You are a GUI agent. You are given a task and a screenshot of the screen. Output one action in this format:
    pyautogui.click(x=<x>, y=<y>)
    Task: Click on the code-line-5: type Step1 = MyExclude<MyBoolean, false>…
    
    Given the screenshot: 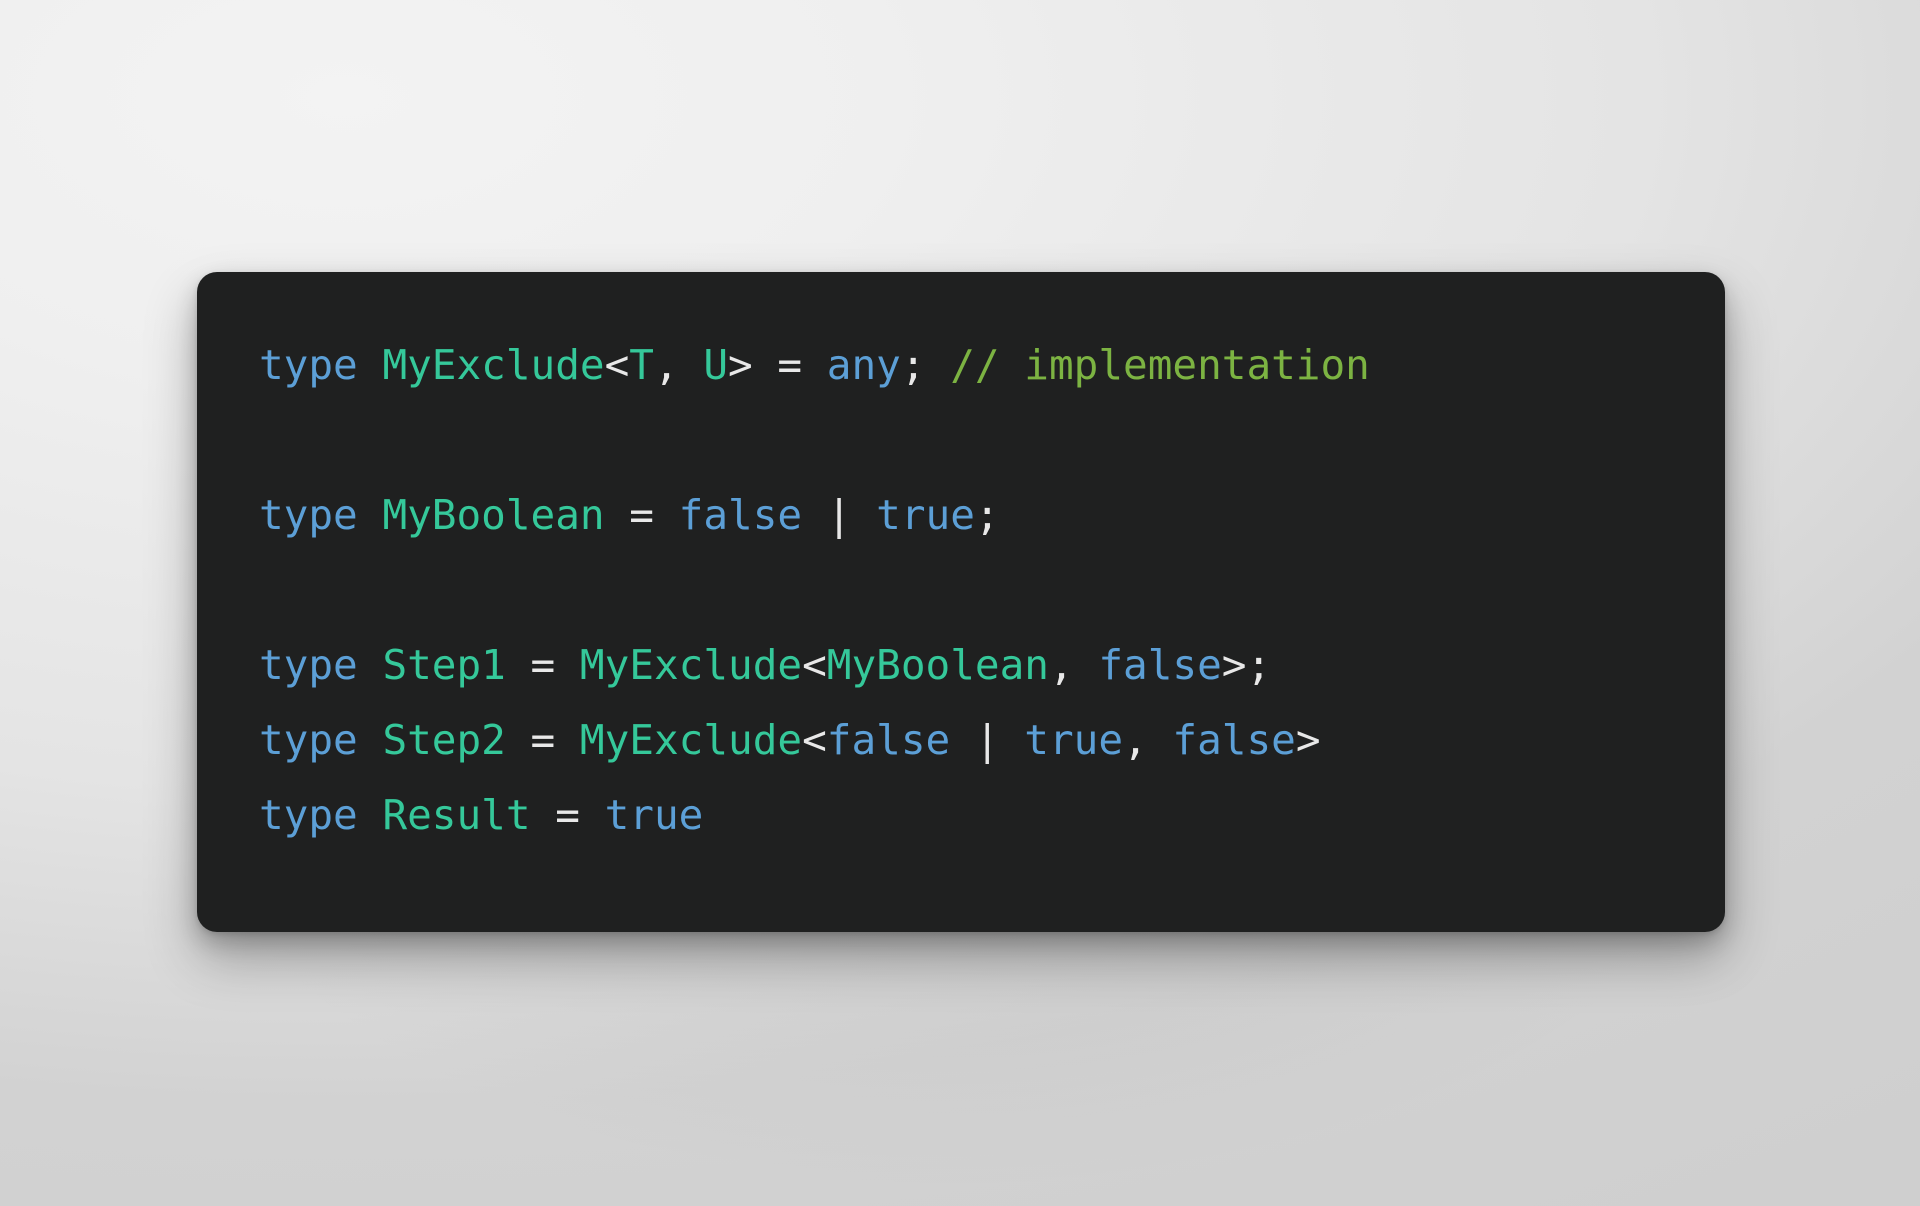 What is the action you would take?
    pyautogui.click(x=961, y=665)
    